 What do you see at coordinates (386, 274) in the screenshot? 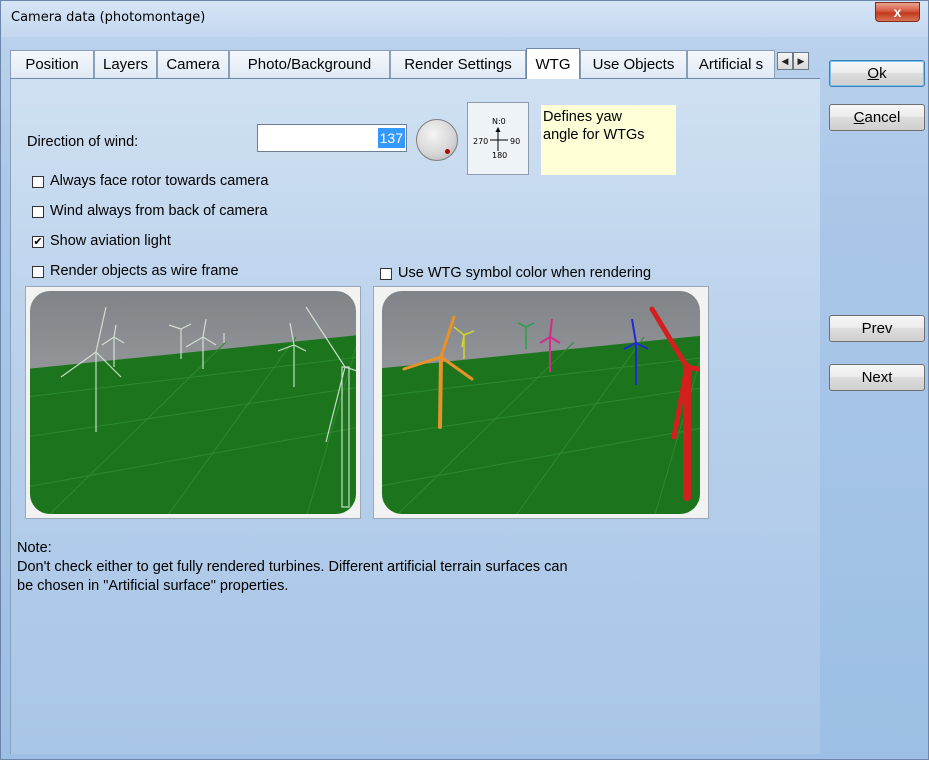
I see `symbol-color-checkbox` at bounding box center [386, 274].